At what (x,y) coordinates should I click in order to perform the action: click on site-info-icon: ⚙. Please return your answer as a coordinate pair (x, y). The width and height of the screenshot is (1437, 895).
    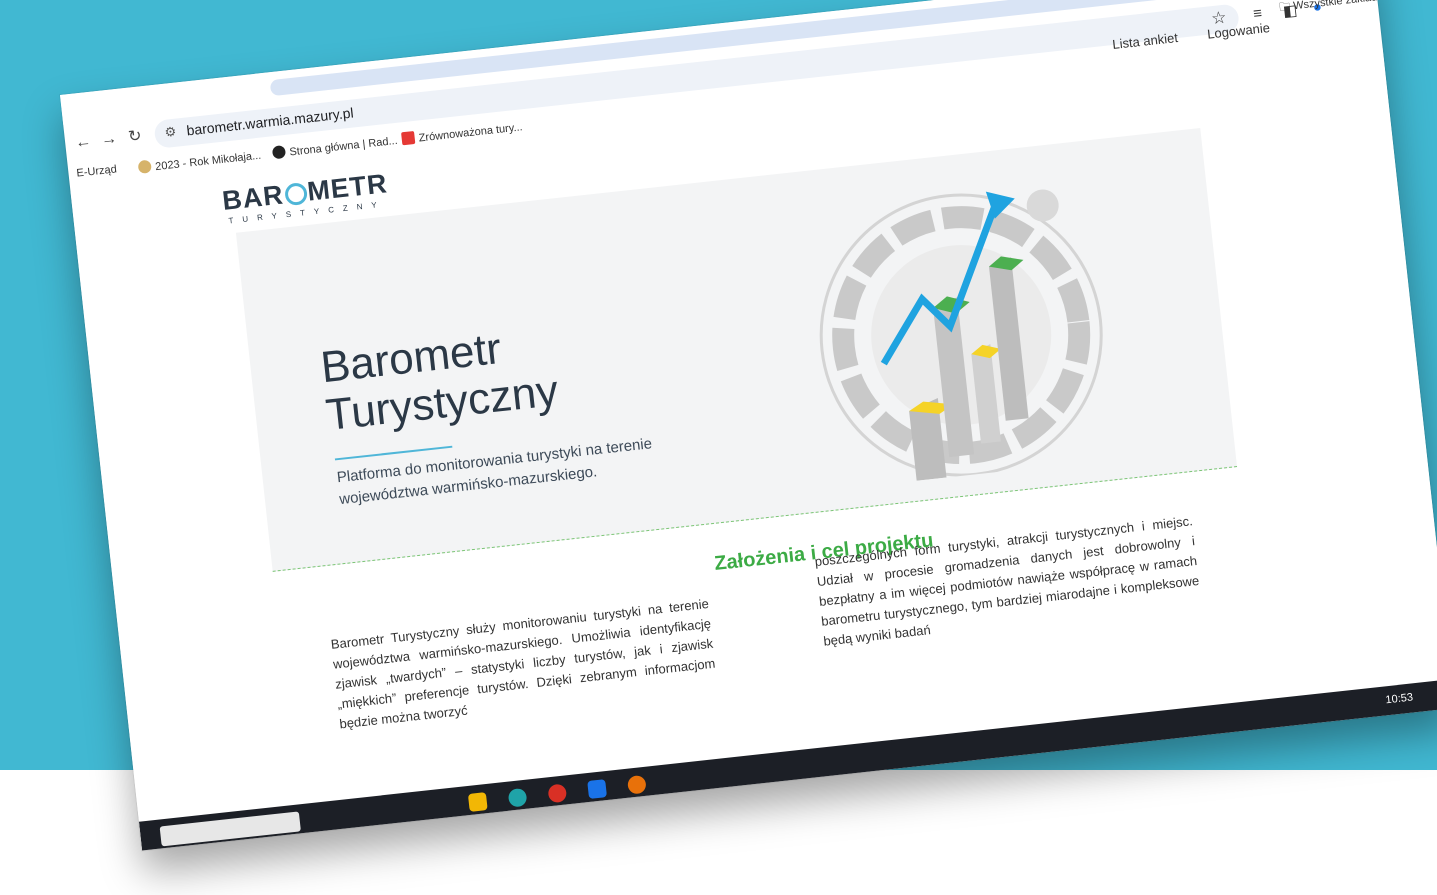
    Looking at the image, I should click on (170, 132).